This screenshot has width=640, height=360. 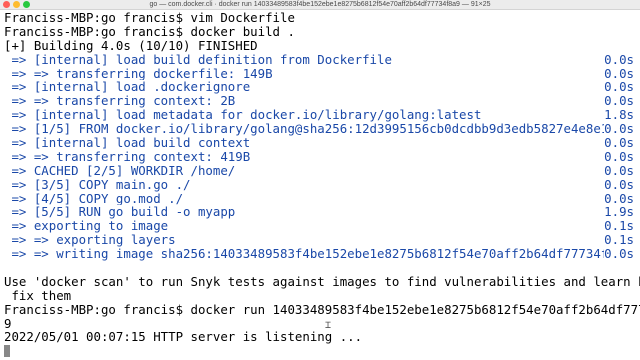 What do you see at coordinates (319, 157) in the screenshot?
I see `build-step: => => transferring context: 419B 0.0s` at bounding box center [319, 157].